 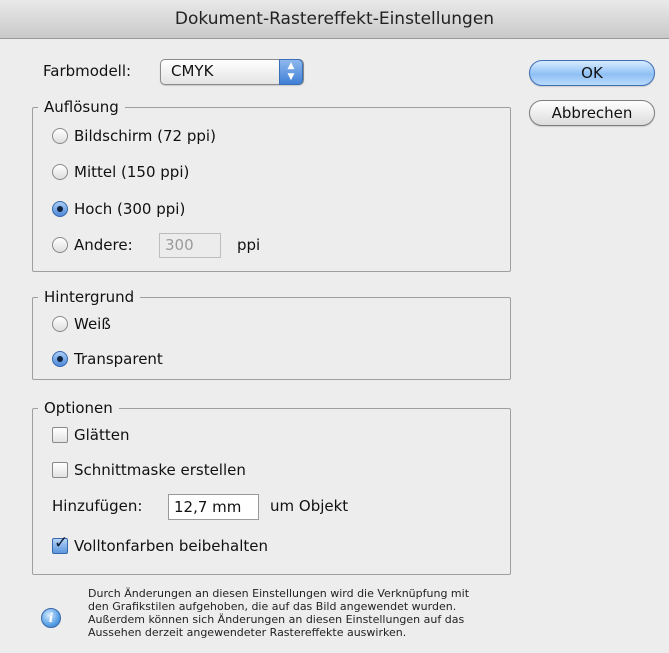 I want to click on radio-other-label: Andere:, so click(x=103, y=245).